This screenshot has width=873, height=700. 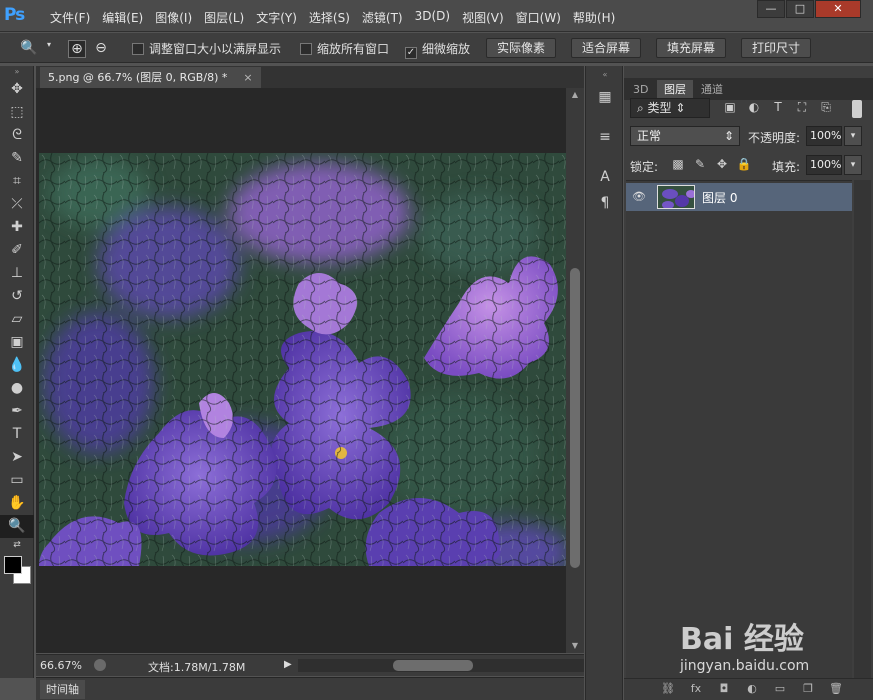 I want to click on menu-view: 视图(V), so click(x=483, y=17).